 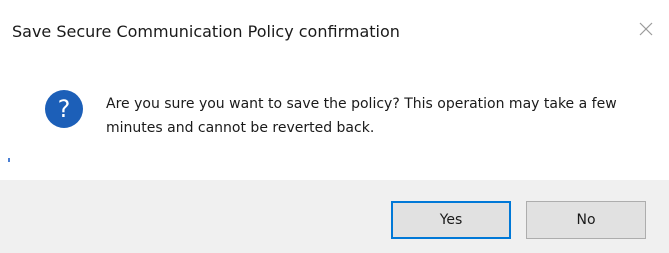 I want to click on no-button: No, so click(x=586, y=220).